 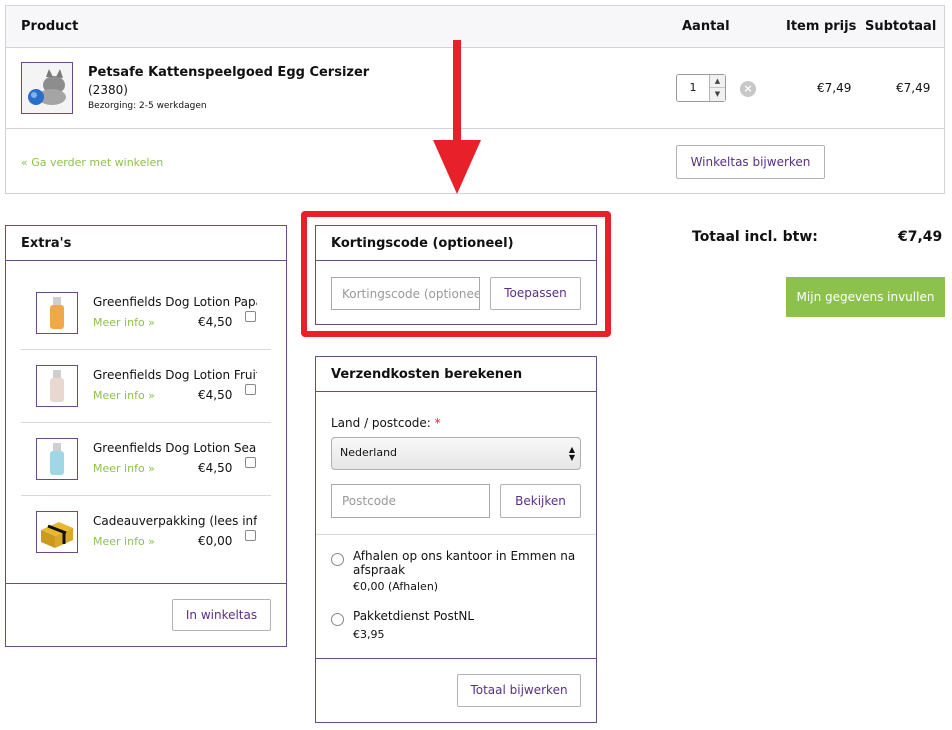 I want to click on shipping-option-label: Pakketdienst PostNL, so click(x=413, y=616).